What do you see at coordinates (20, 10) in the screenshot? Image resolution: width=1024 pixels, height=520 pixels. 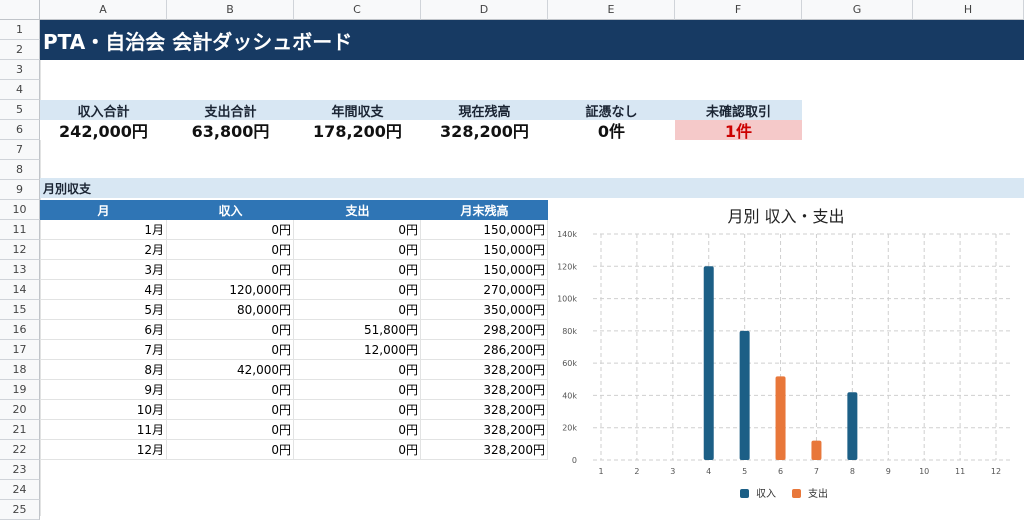 I see `select-all-corner` at bounding box center [20, 10].